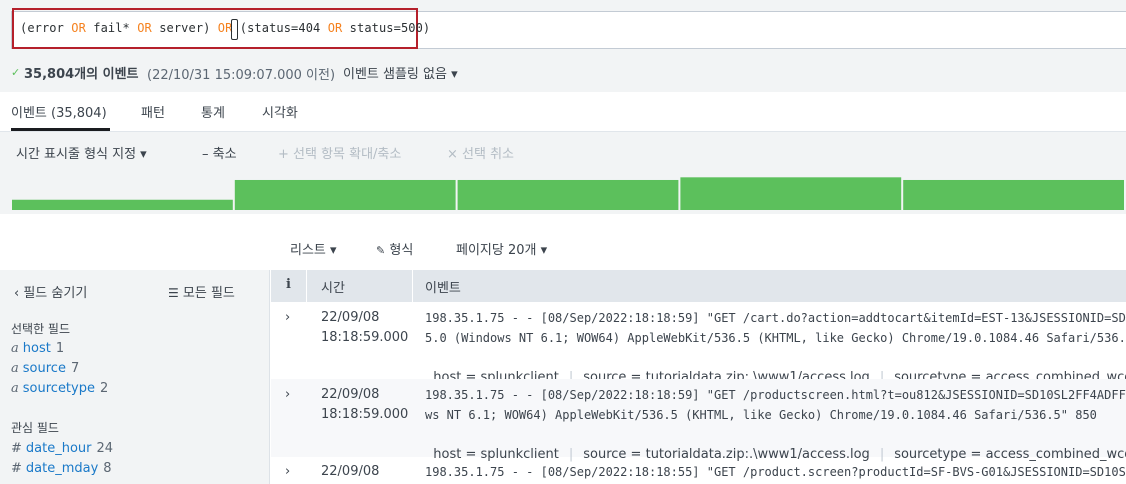 Image resolution: width=1126 pixels, height=484 pixels. I want to click on active-tab-indicator, so click(60, 129).